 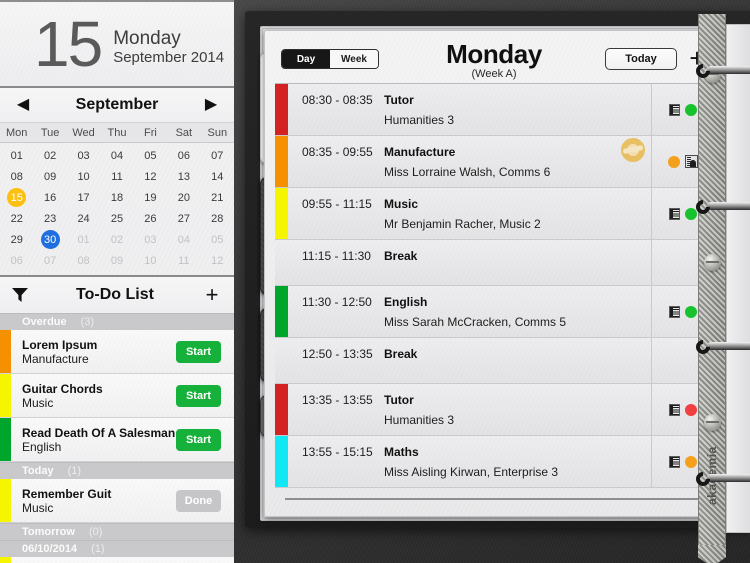 What do you see at coordinates (150, 197) in the screenshot?
I see `calendar-day-cell: 19` at bounding box center [150, 197].